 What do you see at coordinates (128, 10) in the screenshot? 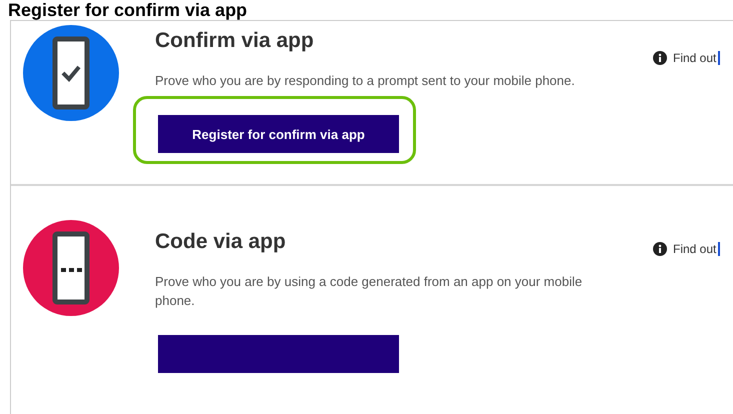
I see `page-heading: Register for confirm via app` at bounding box center [128, 10].